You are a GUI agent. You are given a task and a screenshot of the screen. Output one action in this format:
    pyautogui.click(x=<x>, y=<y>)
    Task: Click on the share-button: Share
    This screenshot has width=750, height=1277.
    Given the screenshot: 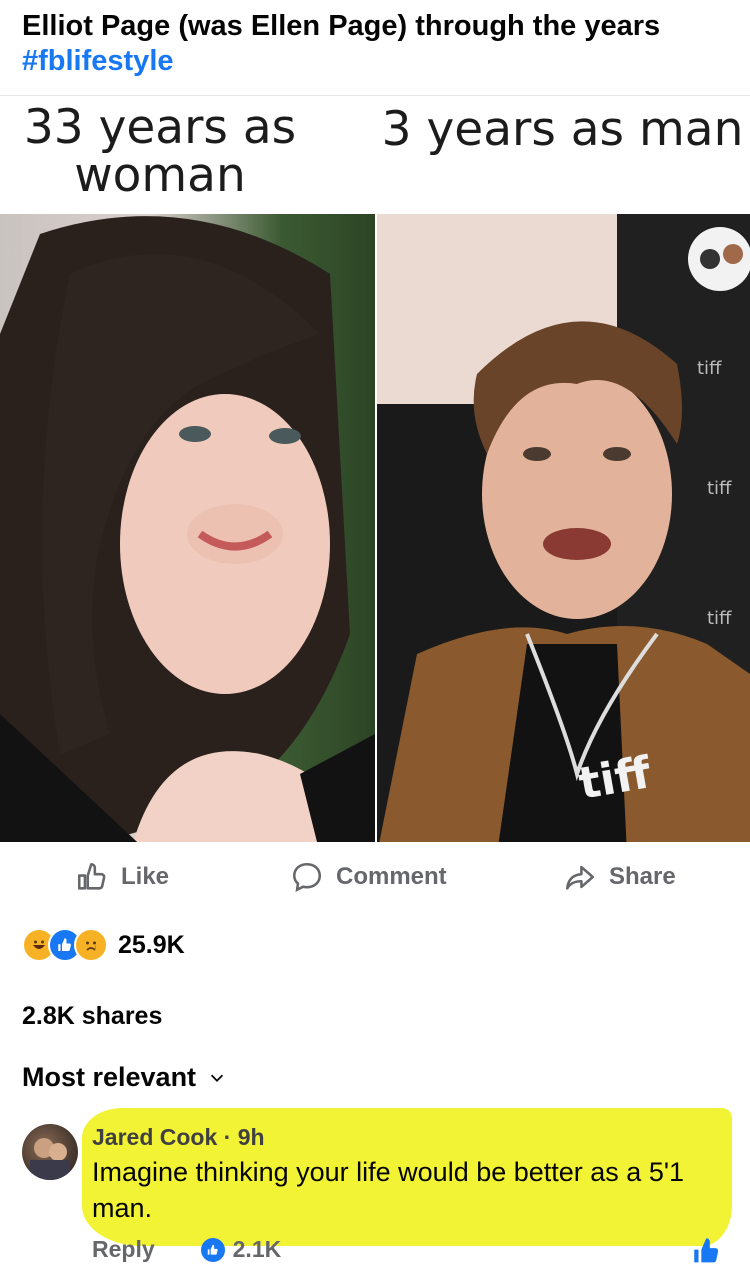 What is the action you would take?
    pyautogui.click(x=619, y=877)
    